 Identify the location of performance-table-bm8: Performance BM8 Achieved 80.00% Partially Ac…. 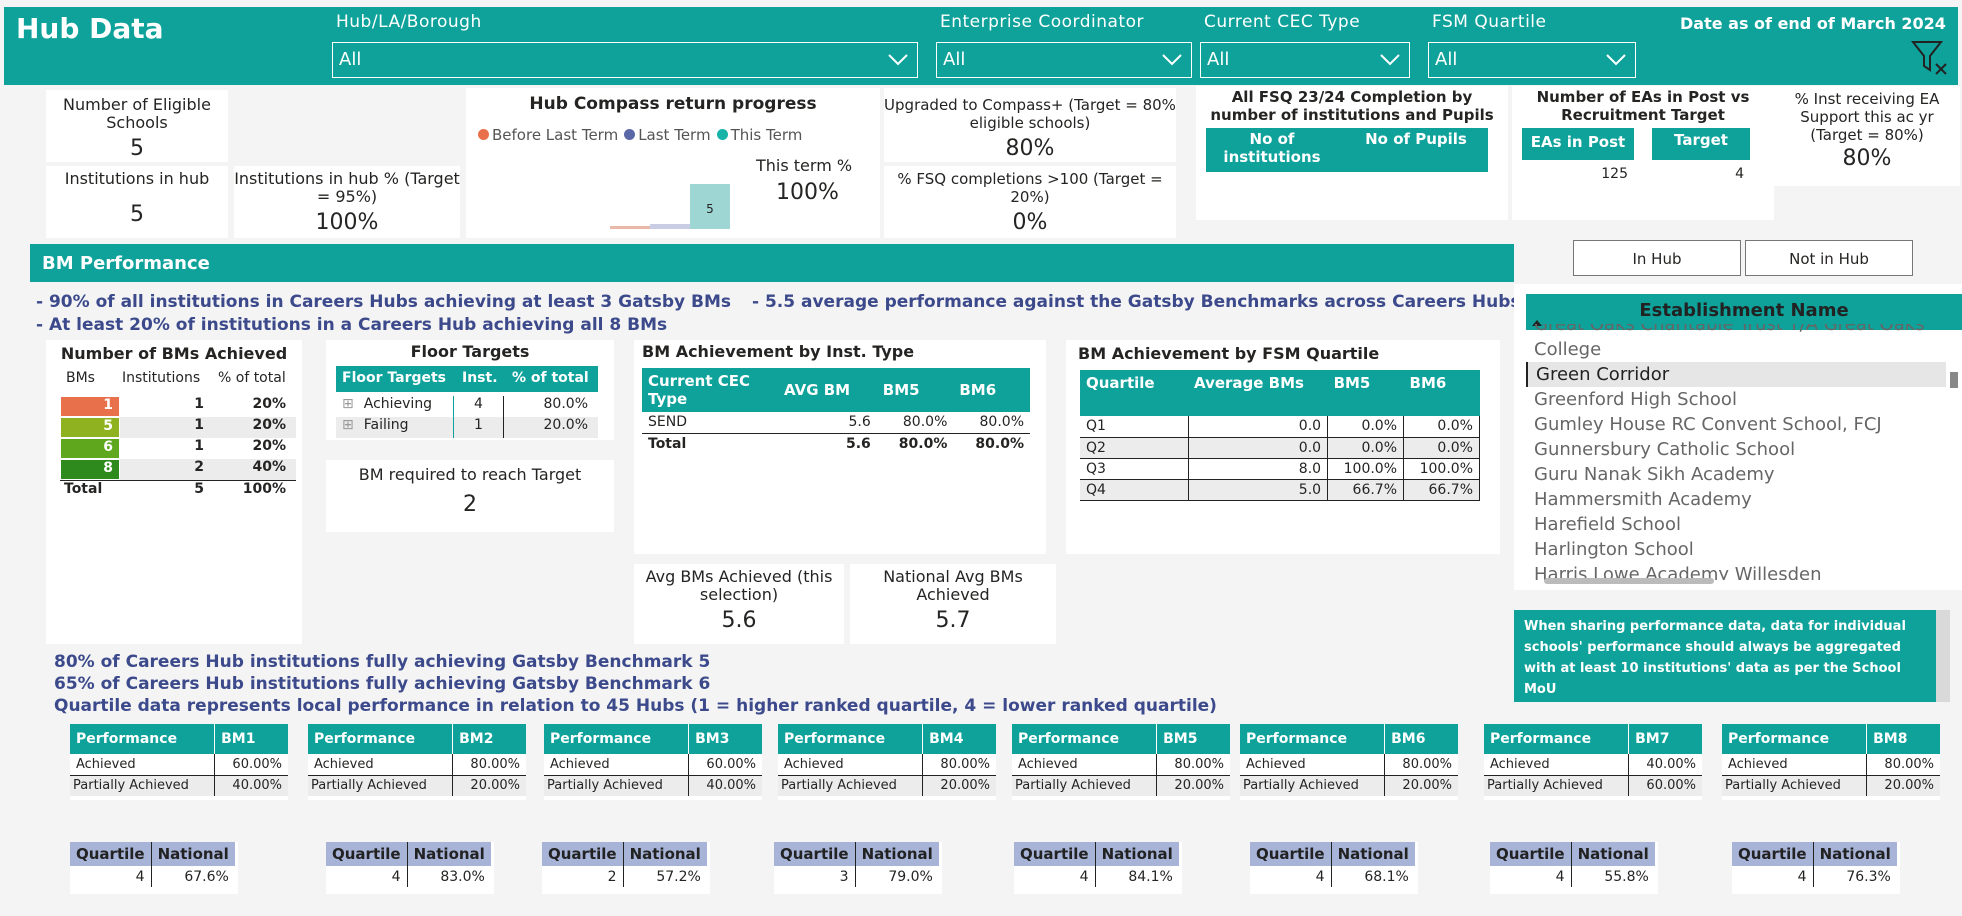
(1831, 762).